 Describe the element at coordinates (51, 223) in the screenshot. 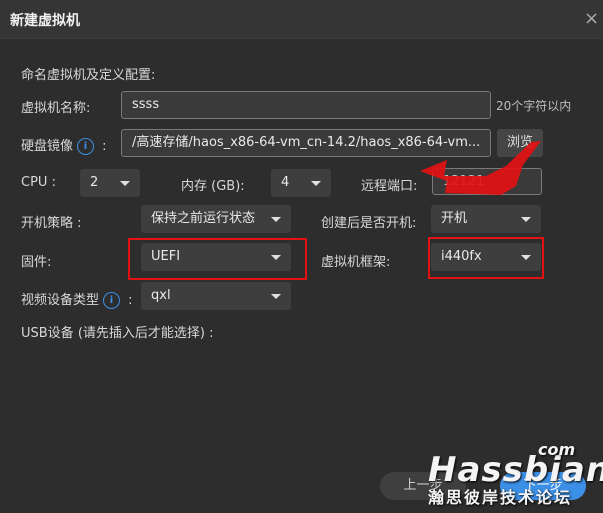

I see `boot-policy-label: 开机策略 :` at that location.